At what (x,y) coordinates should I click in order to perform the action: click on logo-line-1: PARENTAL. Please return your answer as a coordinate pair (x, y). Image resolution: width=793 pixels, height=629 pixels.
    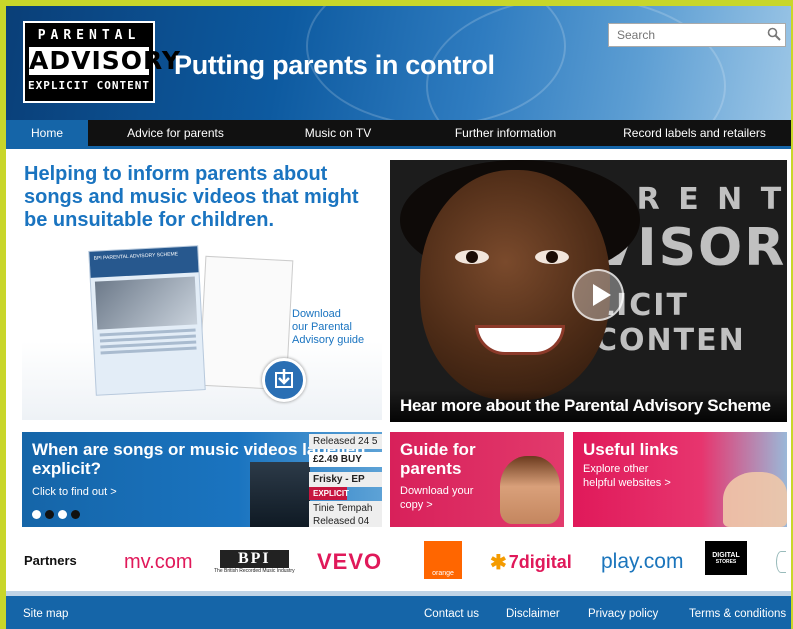
    Looking at the image, I should click on (89, 35).